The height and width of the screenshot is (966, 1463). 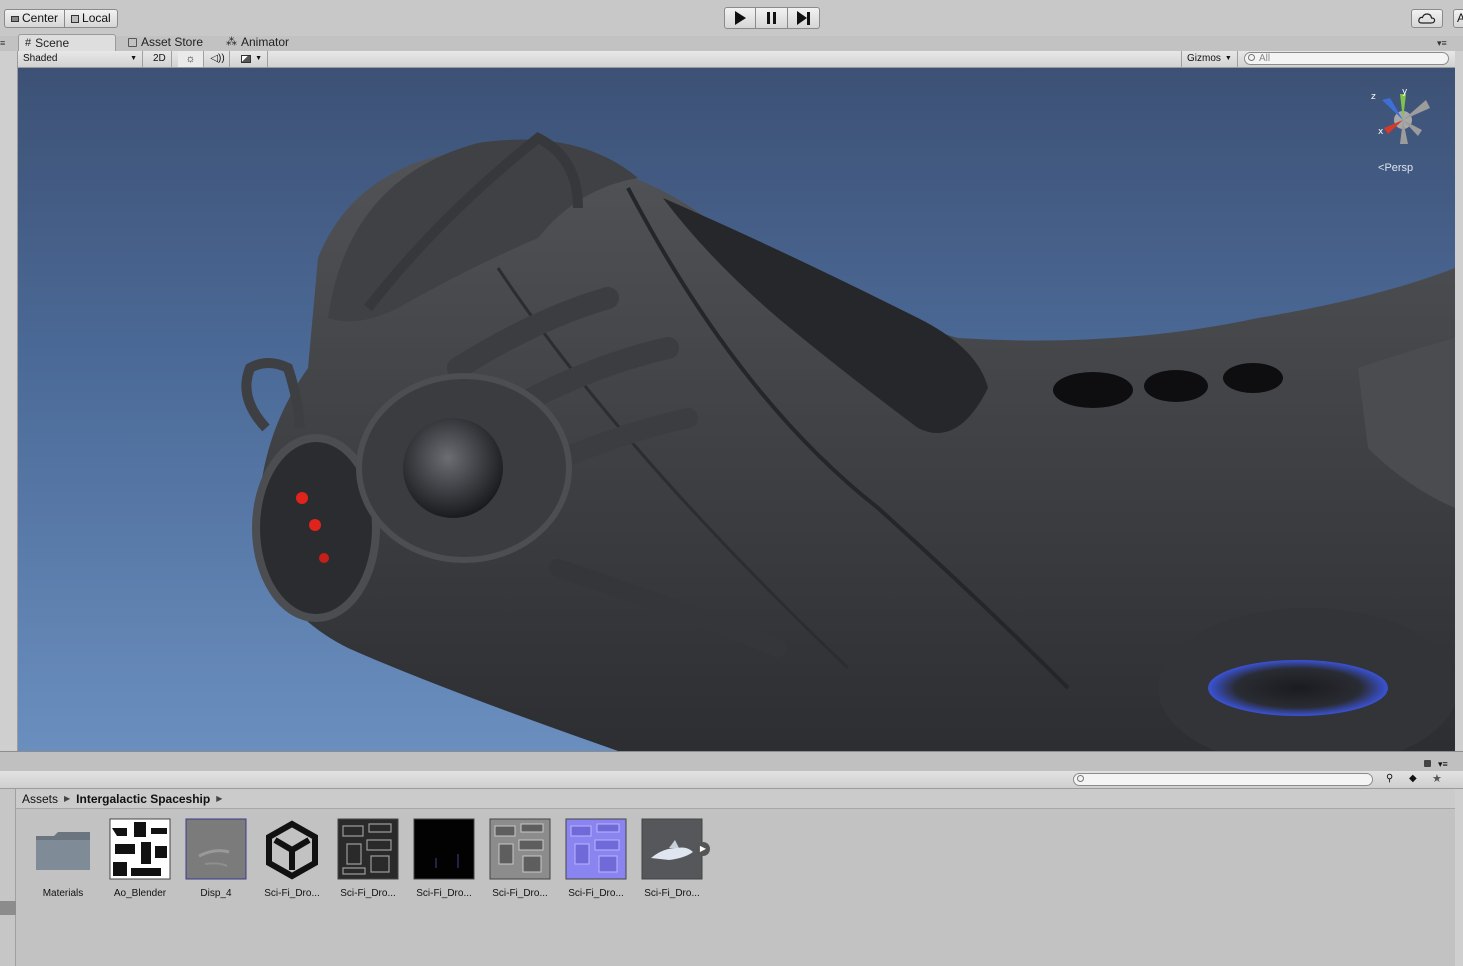 I want to click on effects-dropdown: ▼, so click(x=252, y=59).